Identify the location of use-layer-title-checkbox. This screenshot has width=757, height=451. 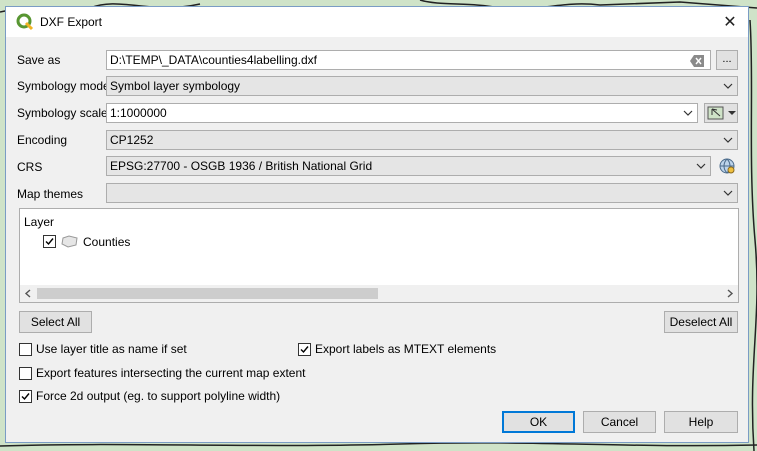
(25, 349).